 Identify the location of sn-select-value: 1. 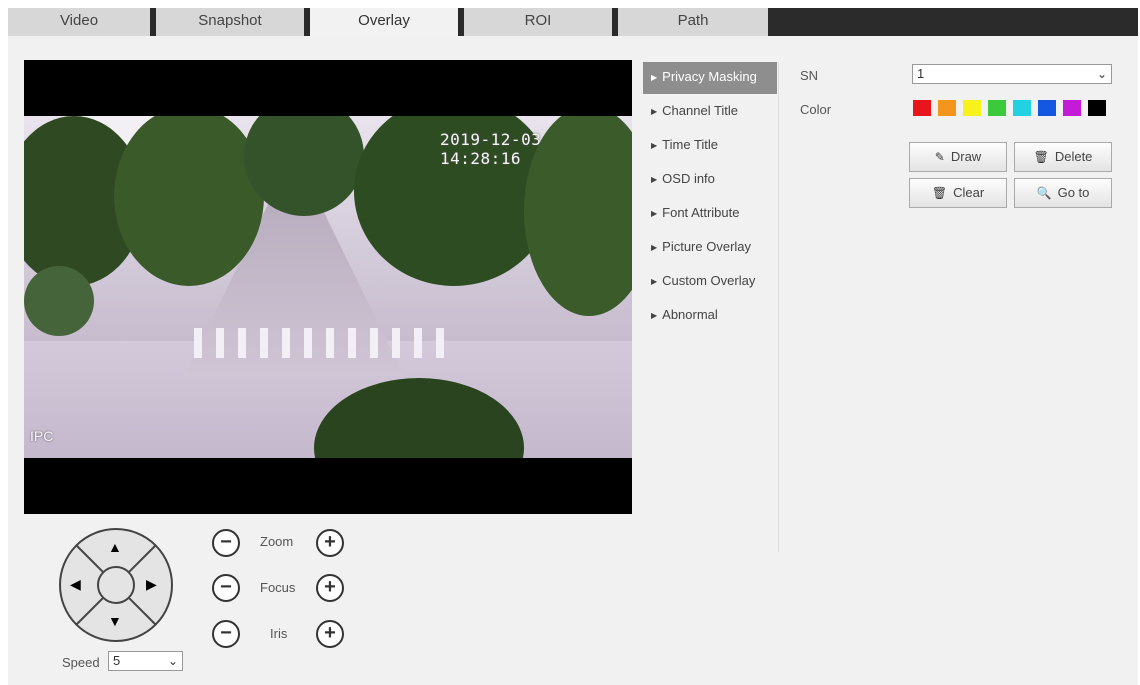
(921, 73).